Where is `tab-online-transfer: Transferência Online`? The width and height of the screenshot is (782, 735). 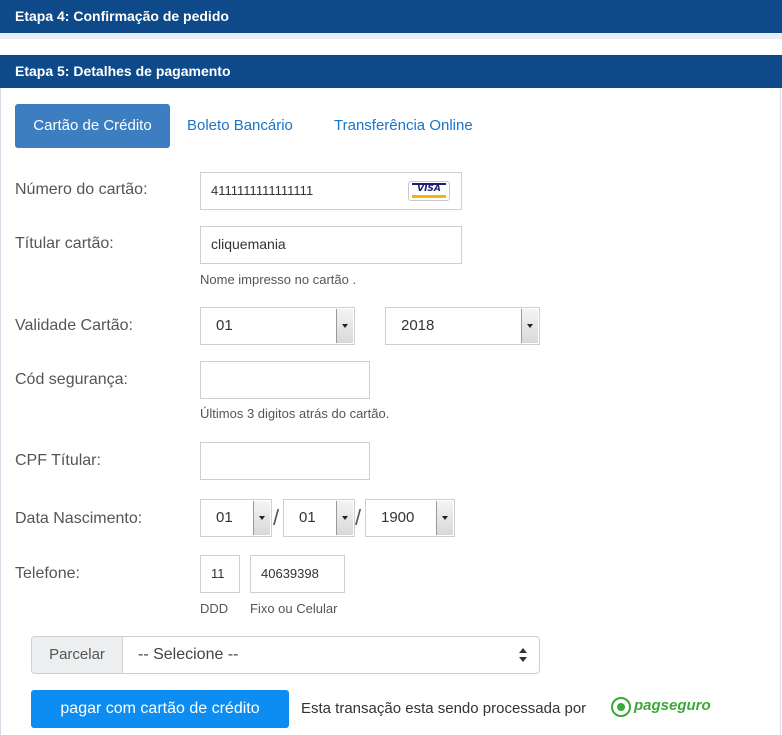 tab-online-transfer: Transferência Online is located at coordinates (403, 126).